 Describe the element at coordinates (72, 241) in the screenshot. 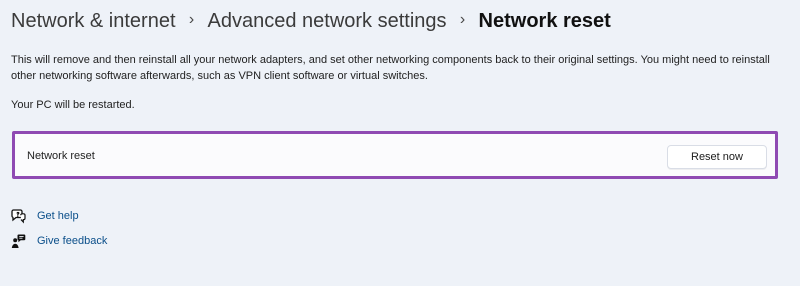

I see `give-feedback-label: Give feedback` at that location.